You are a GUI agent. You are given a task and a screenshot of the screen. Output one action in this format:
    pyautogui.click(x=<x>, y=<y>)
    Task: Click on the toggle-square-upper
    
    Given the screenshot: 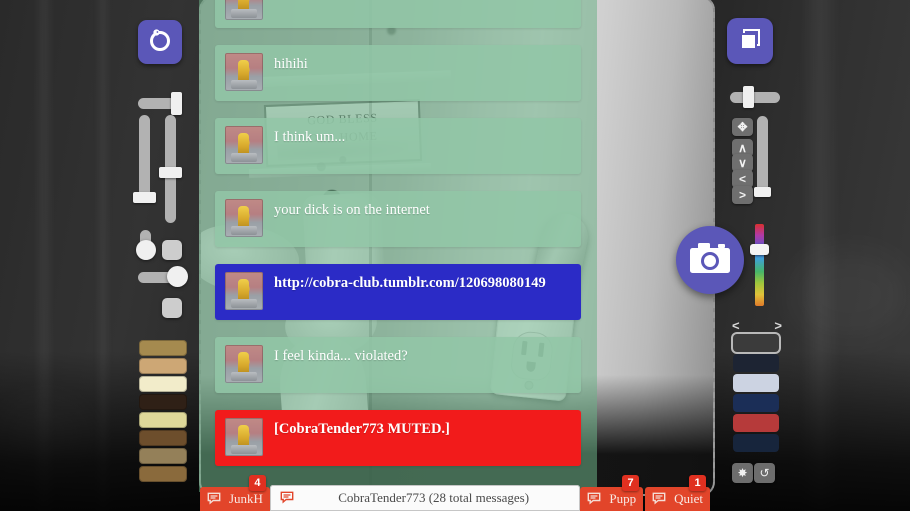 What is the action you would take?
    pyautogui.click(x=172, y=250)
    